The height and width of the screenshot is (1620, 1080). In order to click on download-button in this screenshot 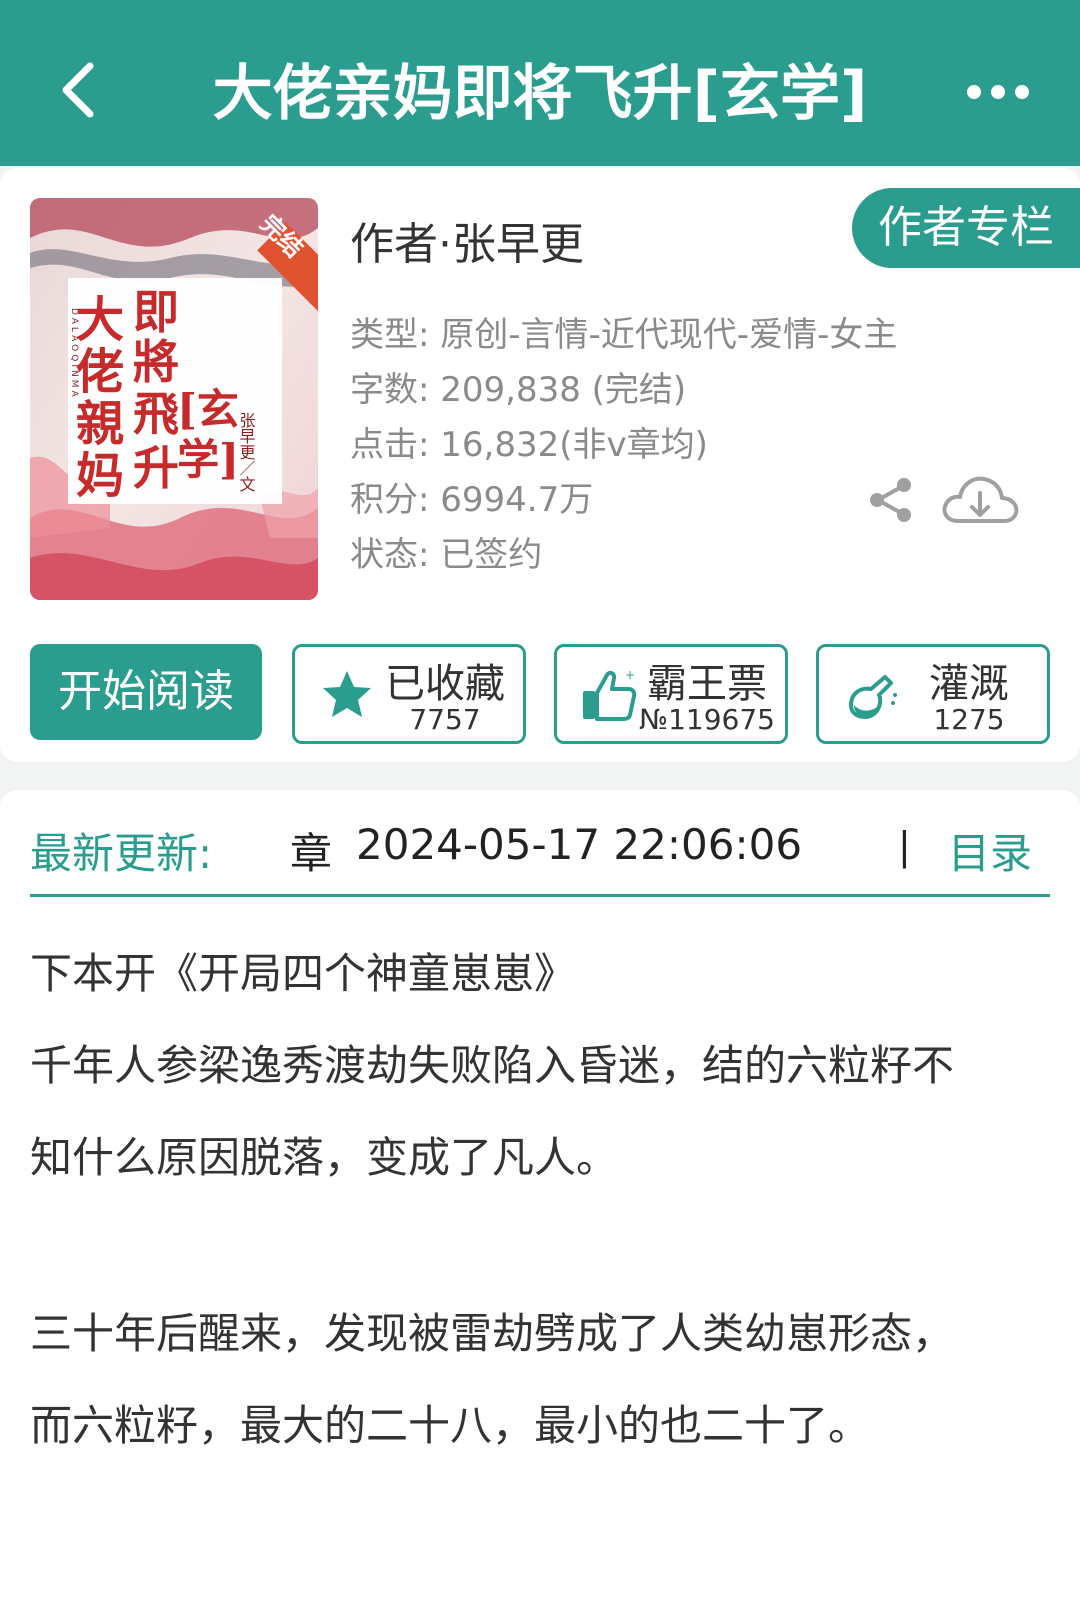, I will do `click(980, 501)`.